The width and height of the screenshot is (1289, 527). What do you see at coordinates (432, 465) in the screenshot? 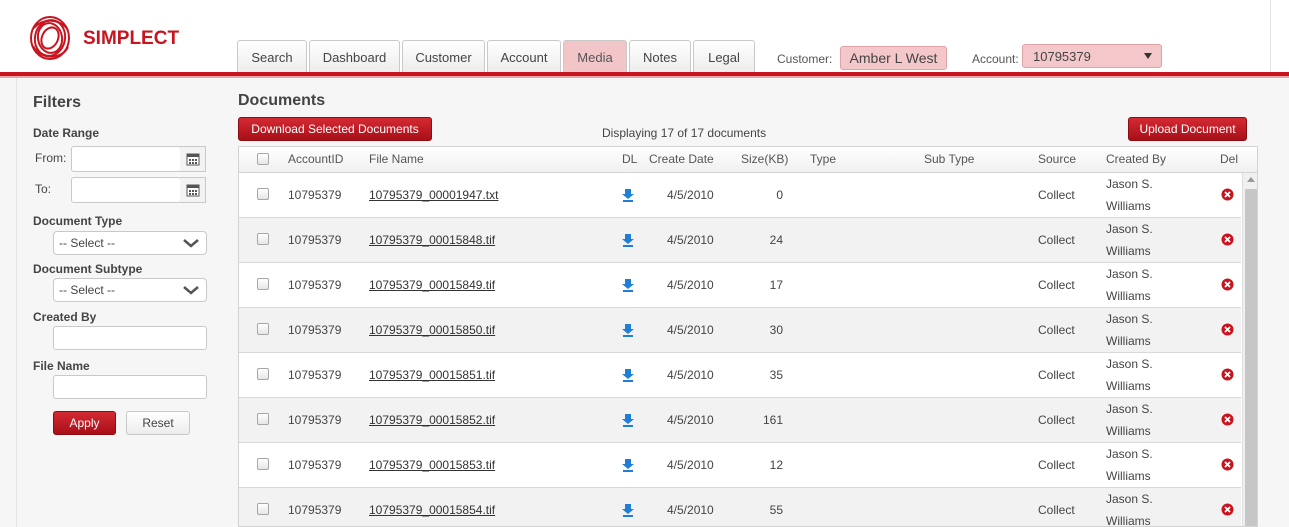
I see `file-name-link: 10795379_00015853.tif` at bounding box center [432, 465].